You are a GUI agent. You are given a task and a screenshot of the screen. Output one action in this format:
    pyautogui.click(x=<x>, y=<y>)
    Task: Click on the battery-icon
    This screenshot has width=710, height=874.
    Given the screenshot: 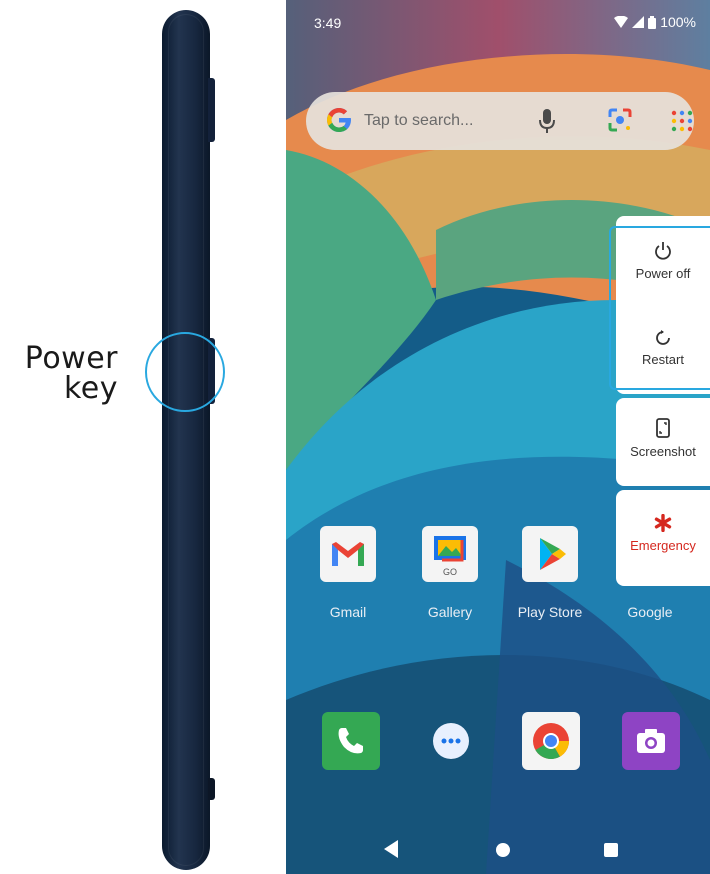 What is the action you would take?
    pyautogui.click(x=652, y=22)
    